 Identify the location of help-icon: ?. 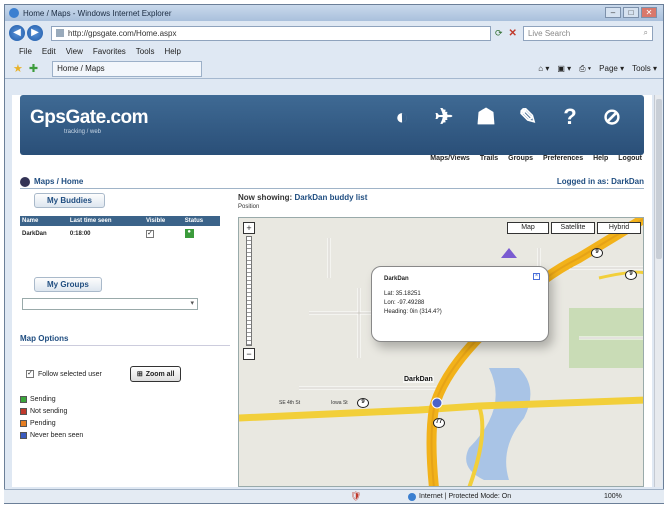
(570, 117).